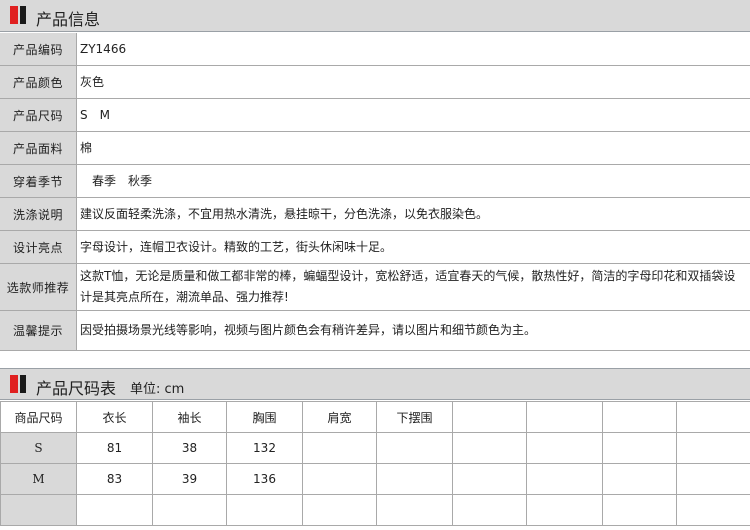  Describe the element at coordinates (38, 49) in the screenshot. I see `info-label: 产品编码` at that location.